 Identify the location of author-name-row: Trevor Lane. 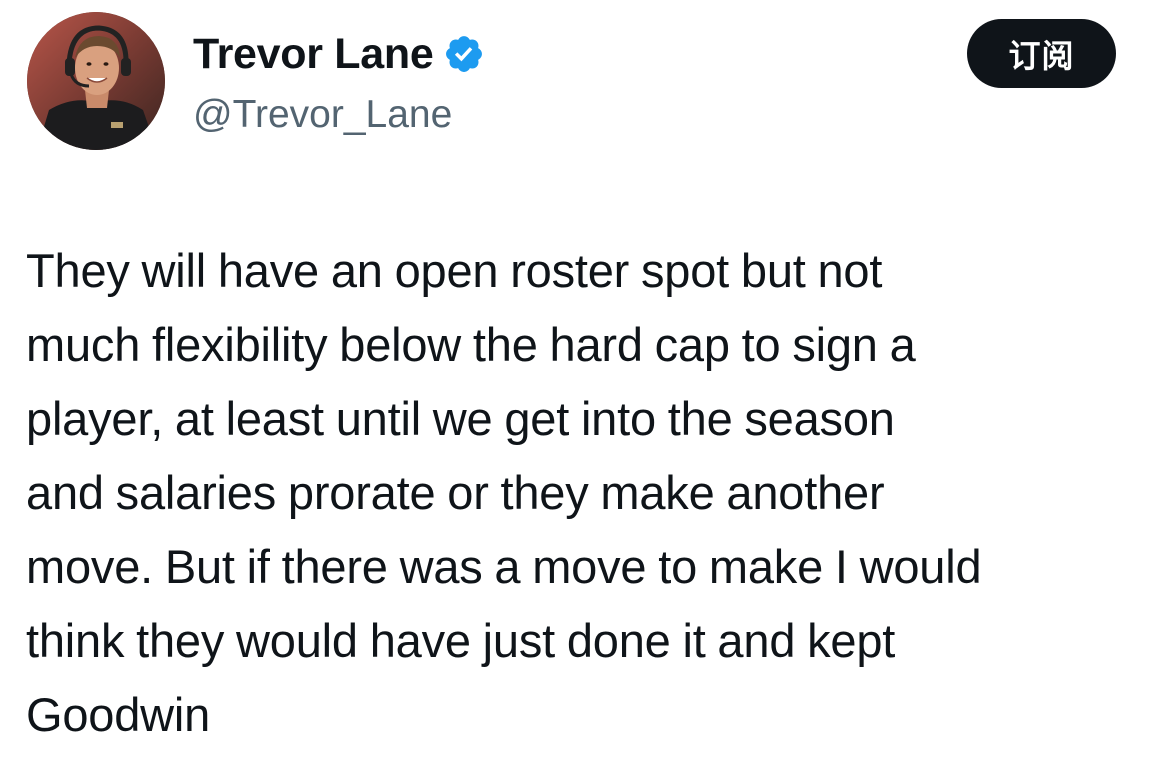
(339, 54).